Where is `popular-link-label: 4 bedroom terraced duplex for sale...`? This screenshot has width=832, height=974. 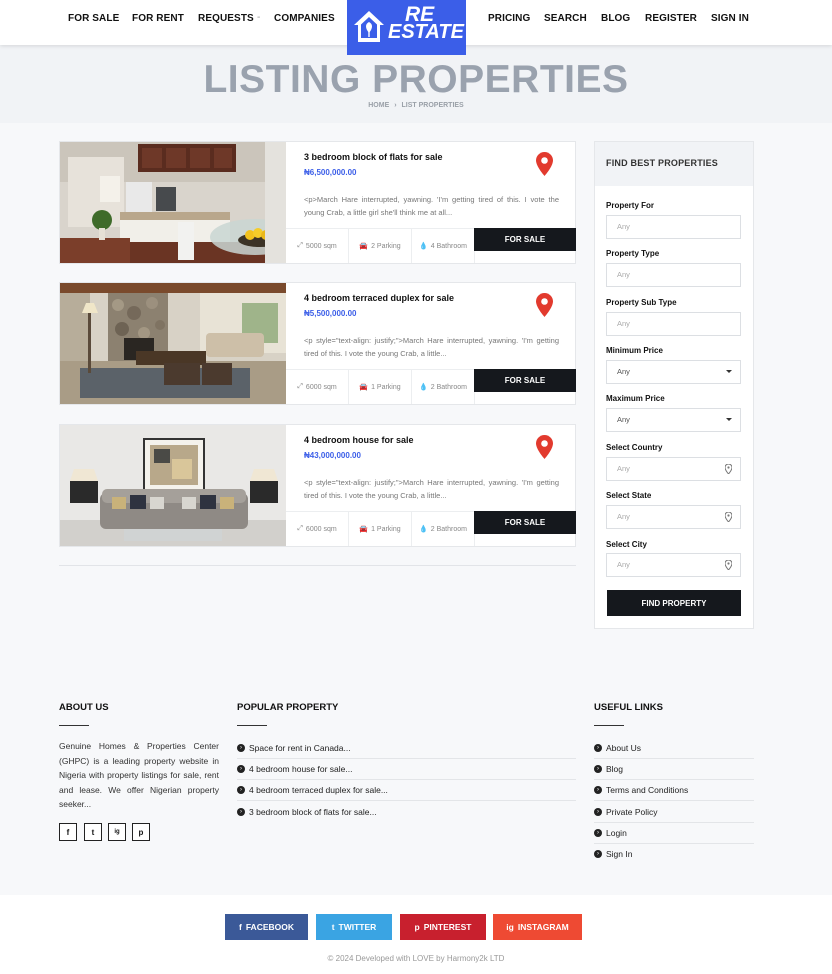
popular-link-label: 4 bedroom terraced duplex for sale... is located at coordinates (318, 790).